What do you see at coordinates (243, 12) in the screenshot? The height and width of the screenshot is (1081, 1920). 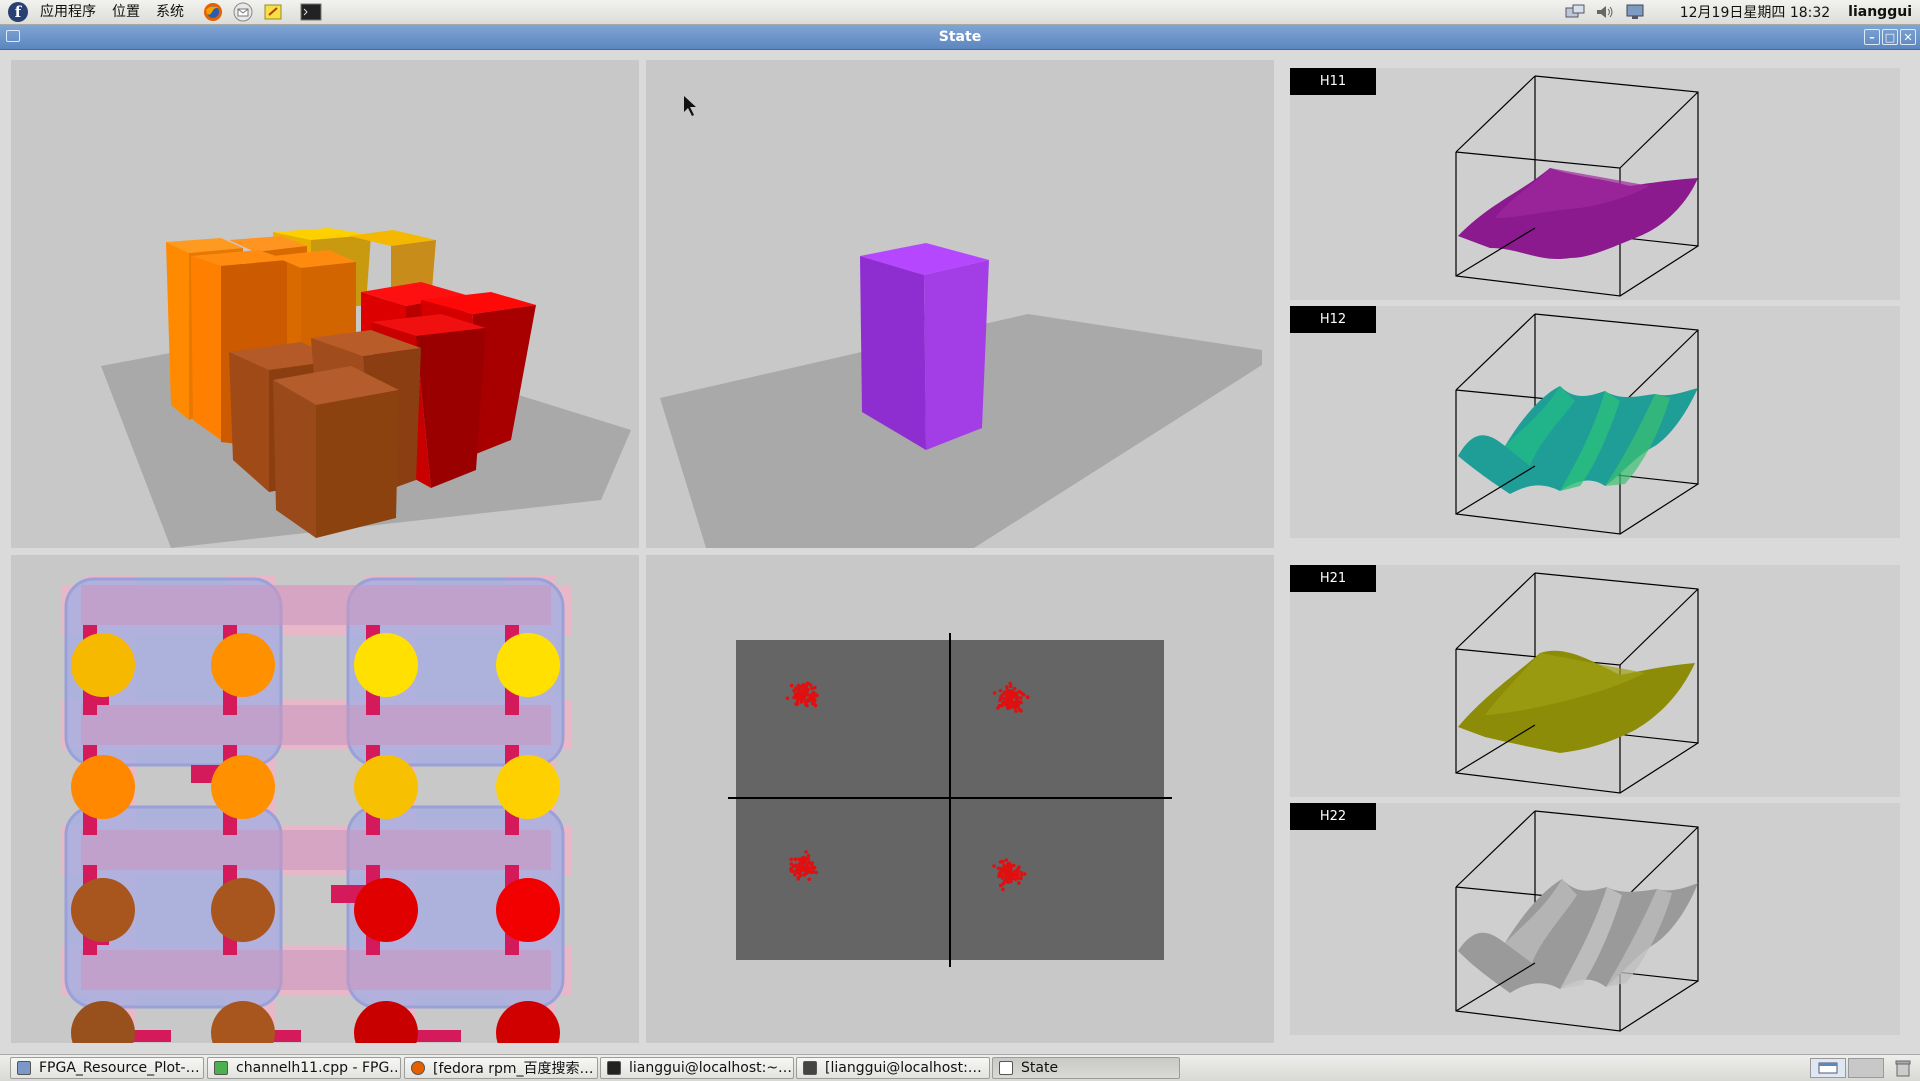 I see `mail-icon` at bounding box center [243, 12].